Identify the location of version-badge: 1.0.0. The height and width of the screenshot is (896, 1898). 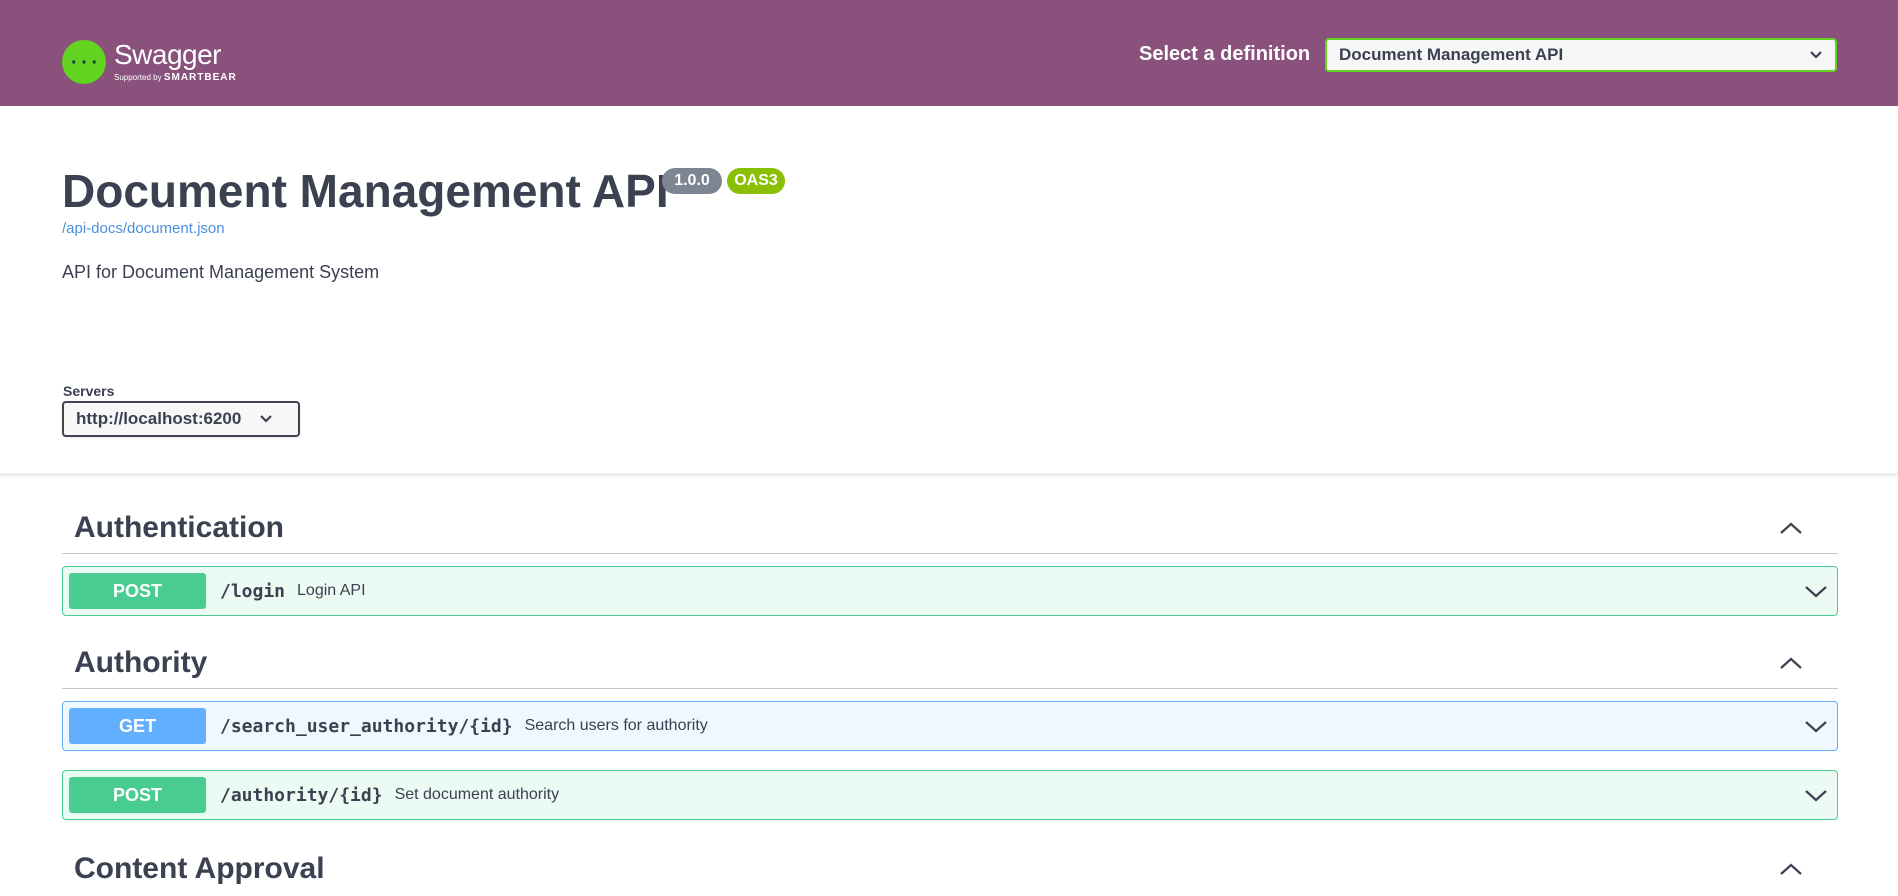
(692, 181).